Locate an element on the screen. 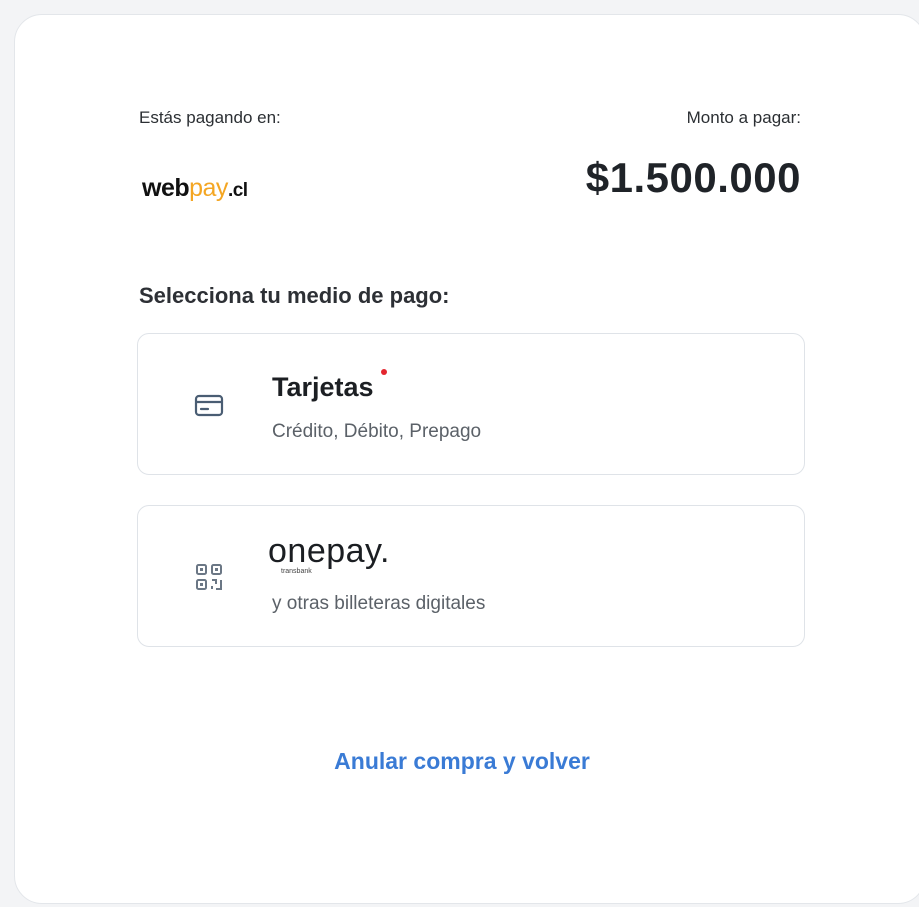 This screenshot has height=907, width=919. payment-option-cards: Tarjetas Crédito, Débito, Prepago is located at coordinates (471, 404).